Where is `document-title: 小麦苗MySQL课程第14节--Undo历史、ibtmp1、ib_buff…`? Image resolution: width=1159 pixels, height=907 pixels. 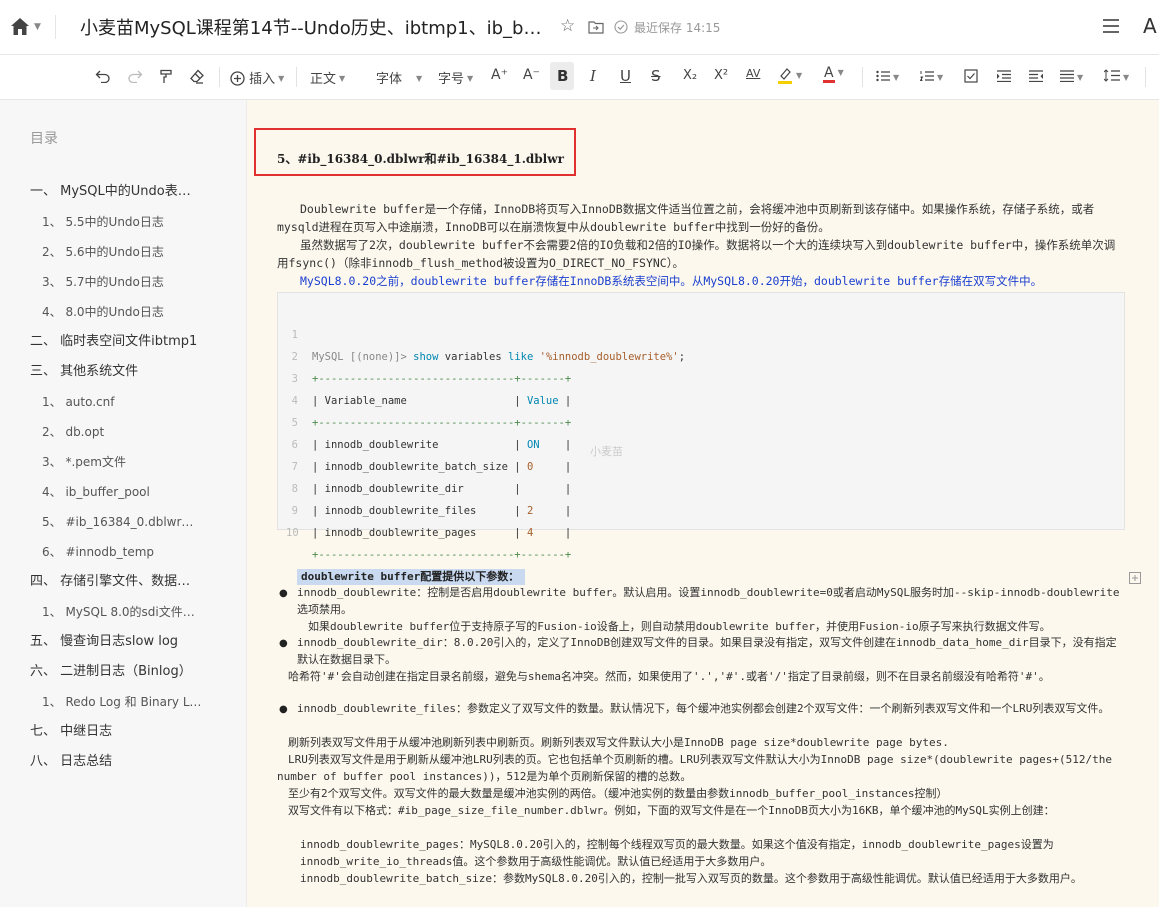 document-title: 小麦苗MySQL课程第14节--Undo历史、ibtmp1、ib_buff… is located at coordinates (314, 27).